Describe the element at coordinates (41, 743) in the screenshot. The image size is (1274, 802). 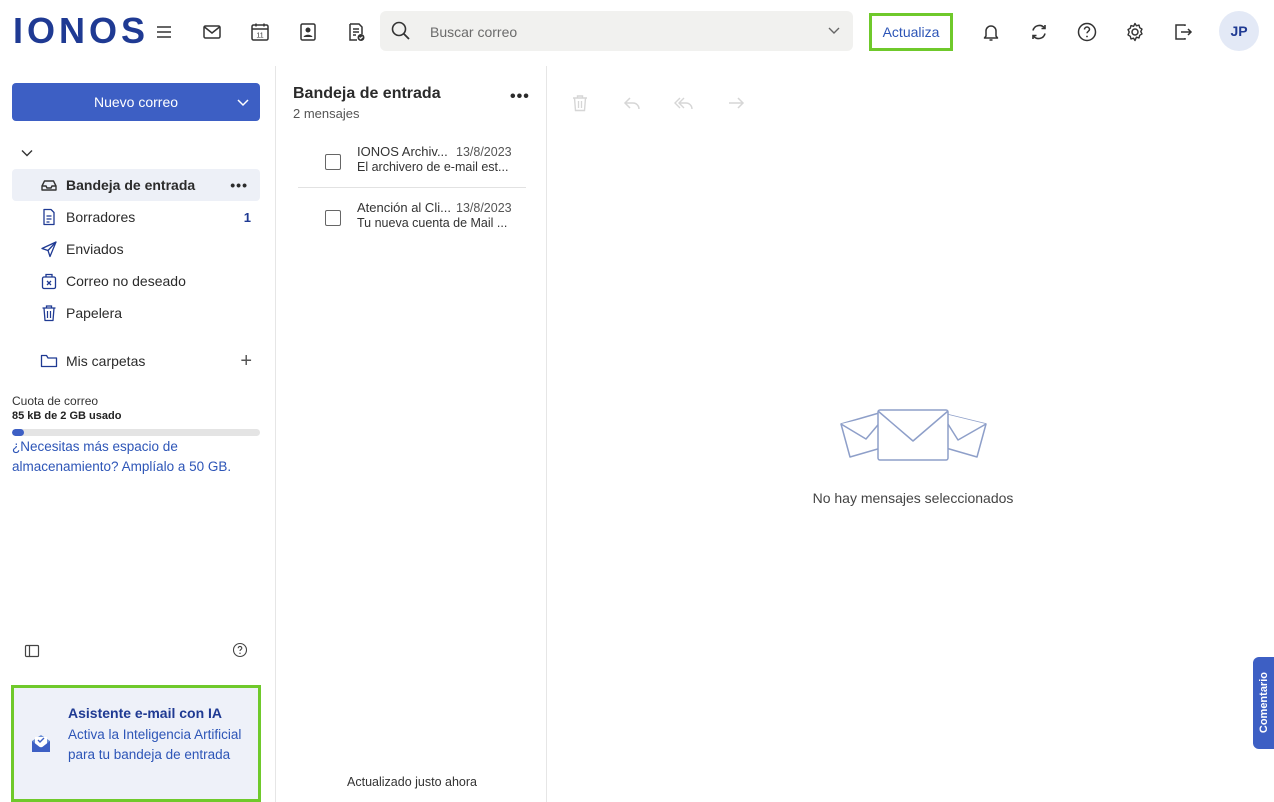
I see `ai-mail-icon` at that location.